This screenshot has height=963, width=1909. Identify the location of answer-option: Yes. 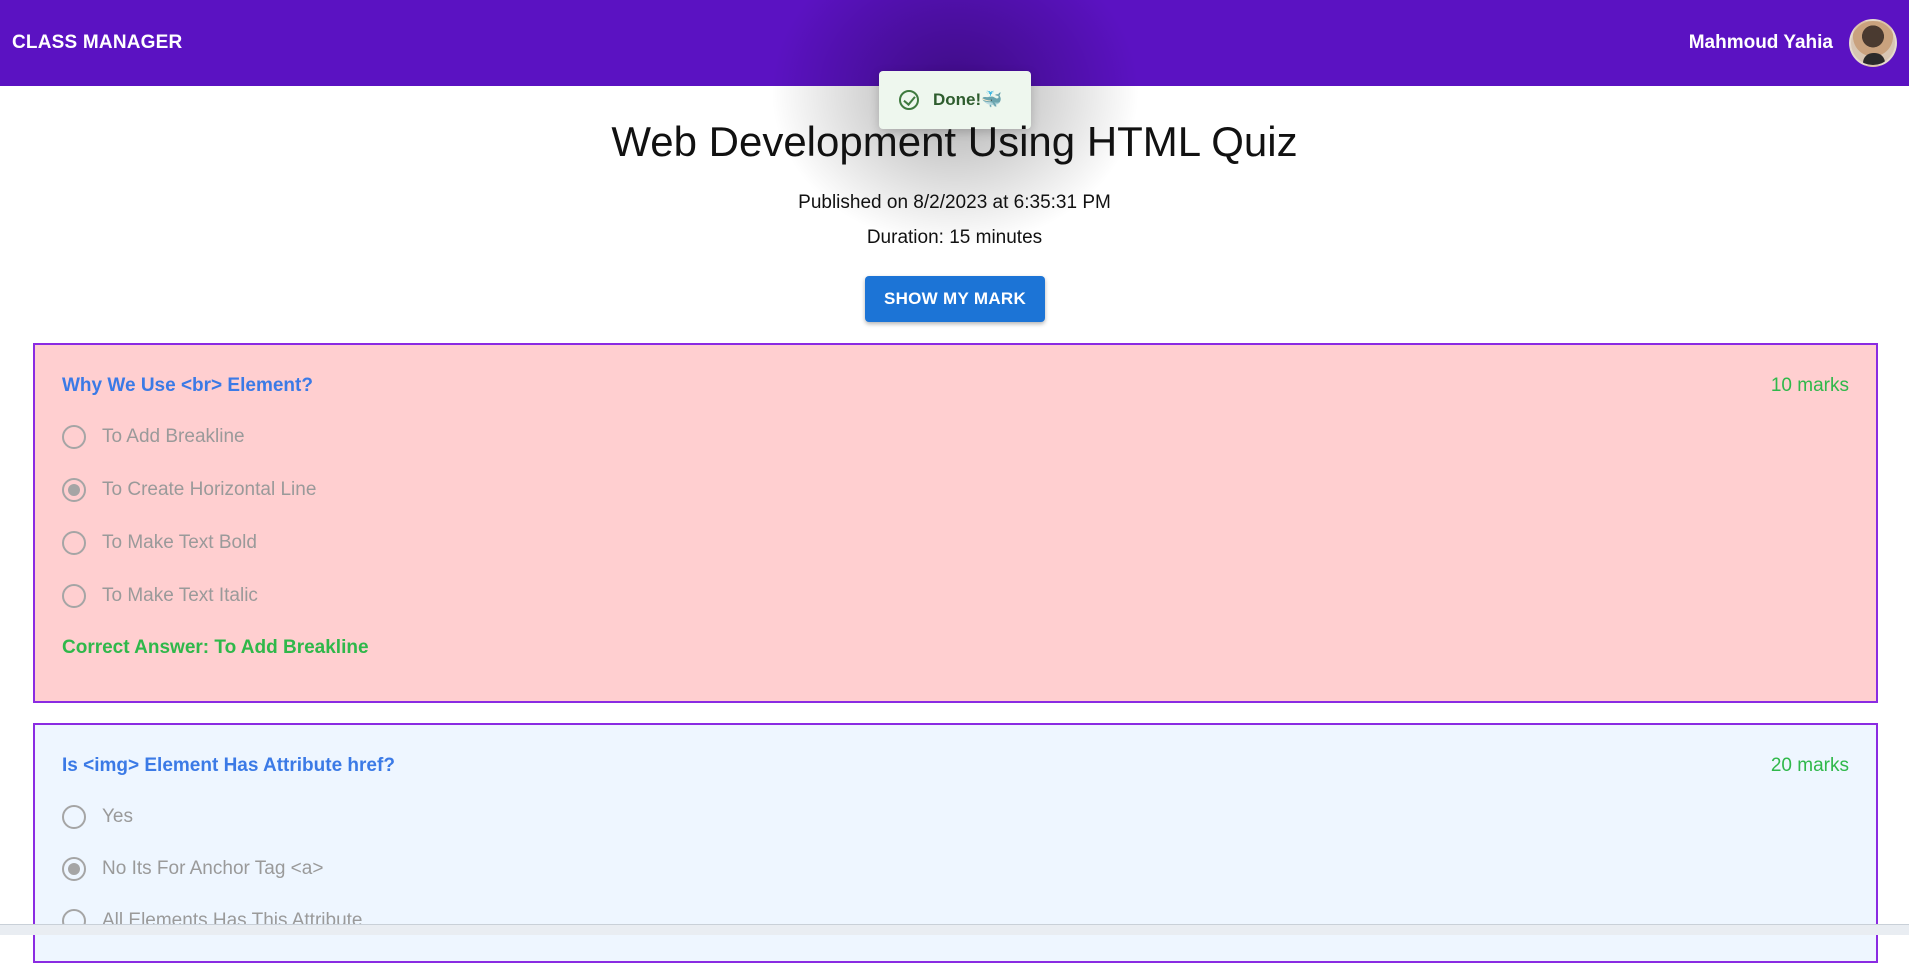
(97, 817).